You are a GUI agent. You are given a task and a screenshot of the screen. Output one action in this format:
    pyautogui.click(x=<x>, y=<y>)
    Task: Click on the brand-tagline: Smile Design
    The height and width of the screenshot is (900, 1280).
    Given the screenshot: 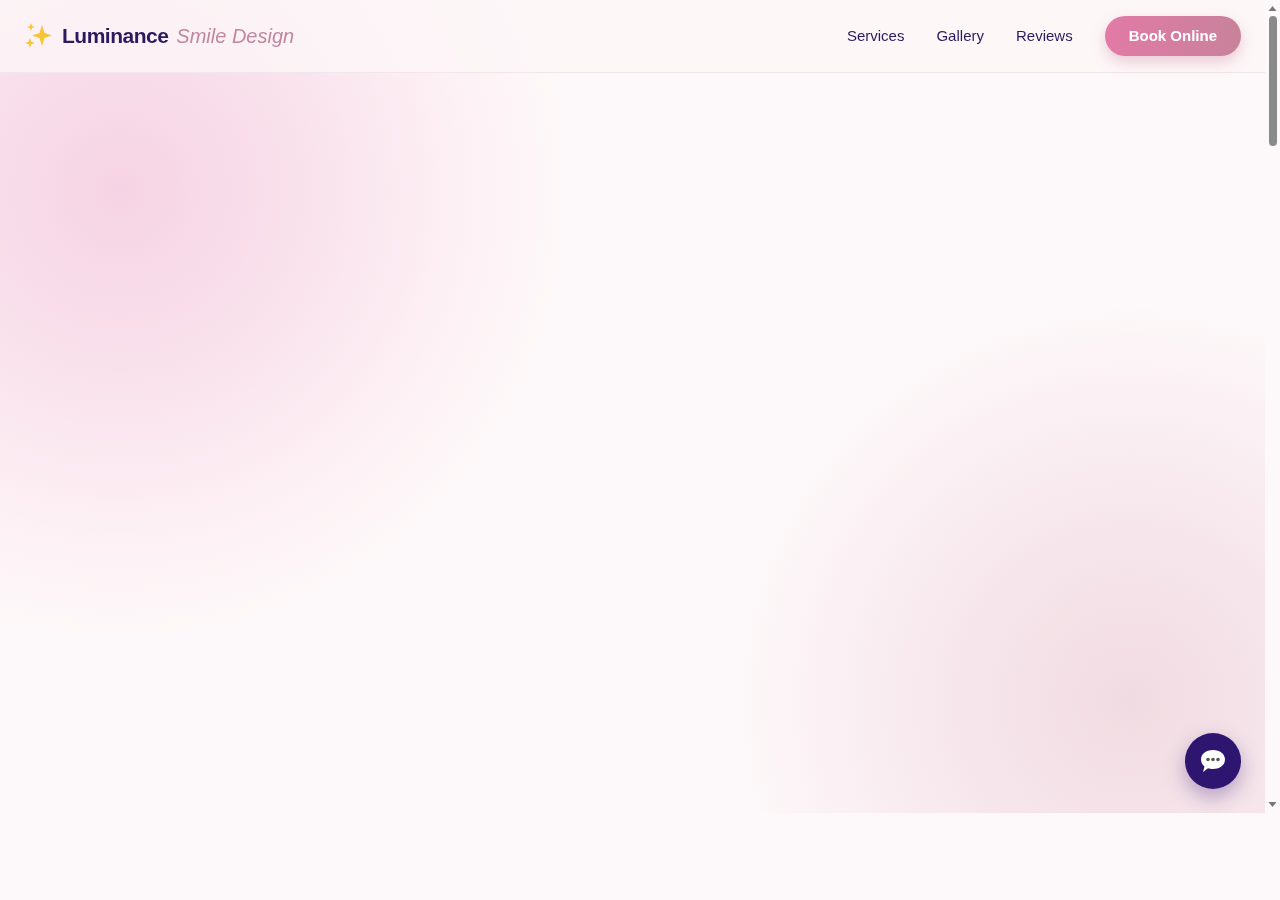 What is the action you would take?
    pyautogui.click(x=235, y=36)
    